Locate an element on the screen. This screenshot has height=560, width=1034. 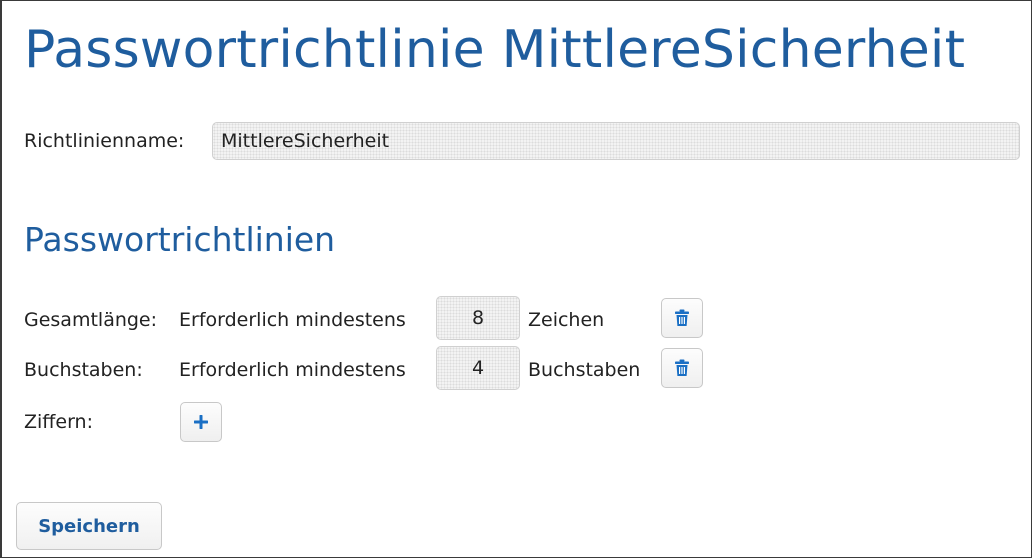
rule-label: Ziffern: is located at coordinates (58, 422).